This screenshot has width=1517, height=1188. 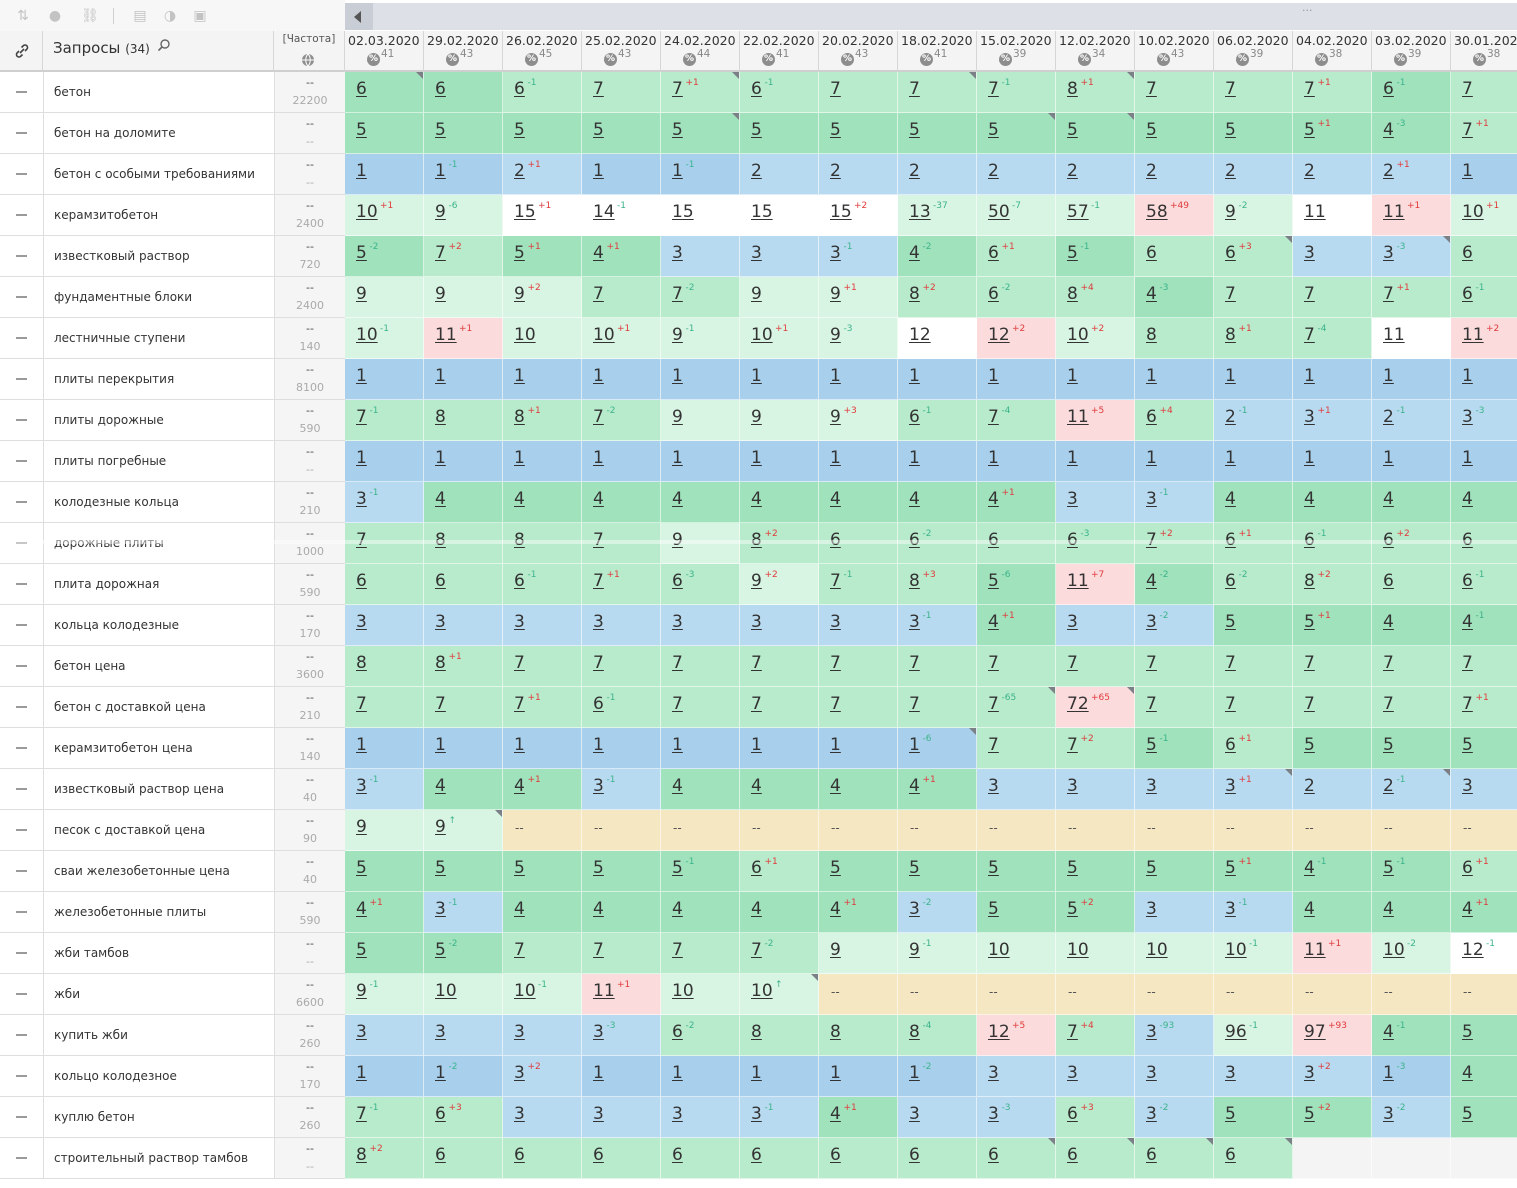 What do you see at coordinates (1016, 707) in the screenshot?
I see `position-cell: 7 -65` at bounding box center [1016, 707].